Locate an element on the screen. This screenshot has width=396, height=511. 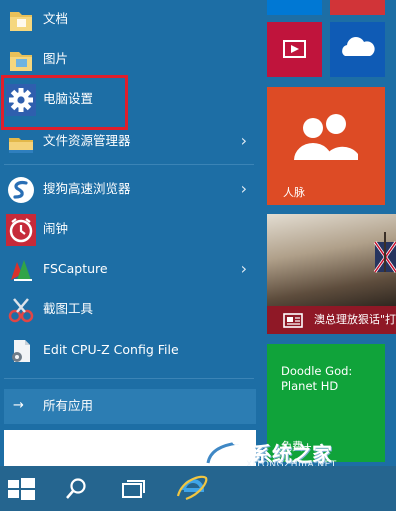
internet-explorer-icon is located at coordinates (192, 488).